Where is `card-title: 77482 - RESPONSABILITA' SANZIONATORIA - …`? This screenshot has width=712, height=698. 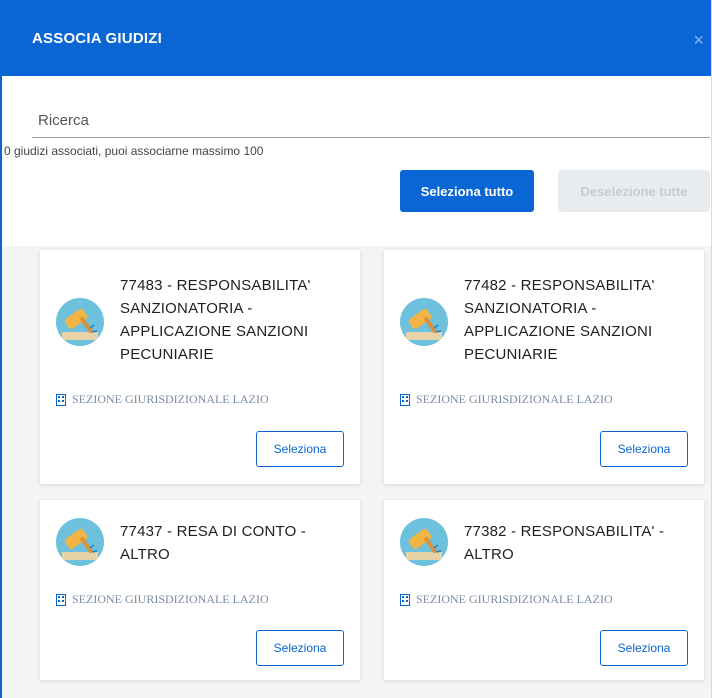
card-title: 77482 - RESPONSABILITA' SANZIONATORIA - … is located at coordinates (559, 320).